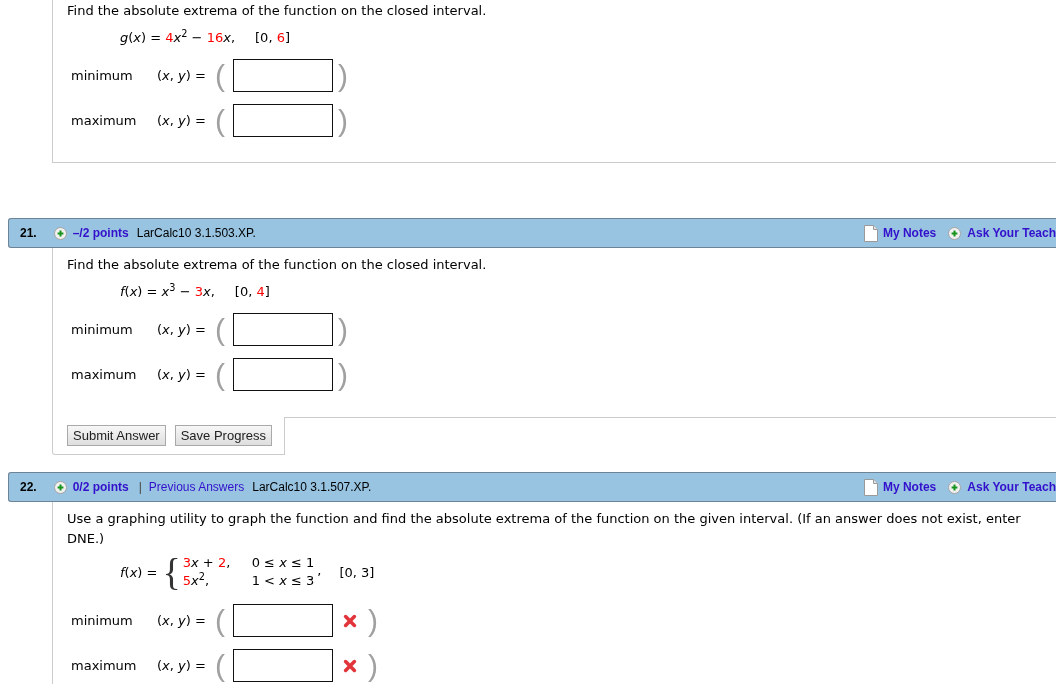 This screenshot has height=684, width=1056. What do you see at coordinates (272, 38) in the screenshot?
I see `interval-text: [0, 6]` at bounding box center [272, 38].